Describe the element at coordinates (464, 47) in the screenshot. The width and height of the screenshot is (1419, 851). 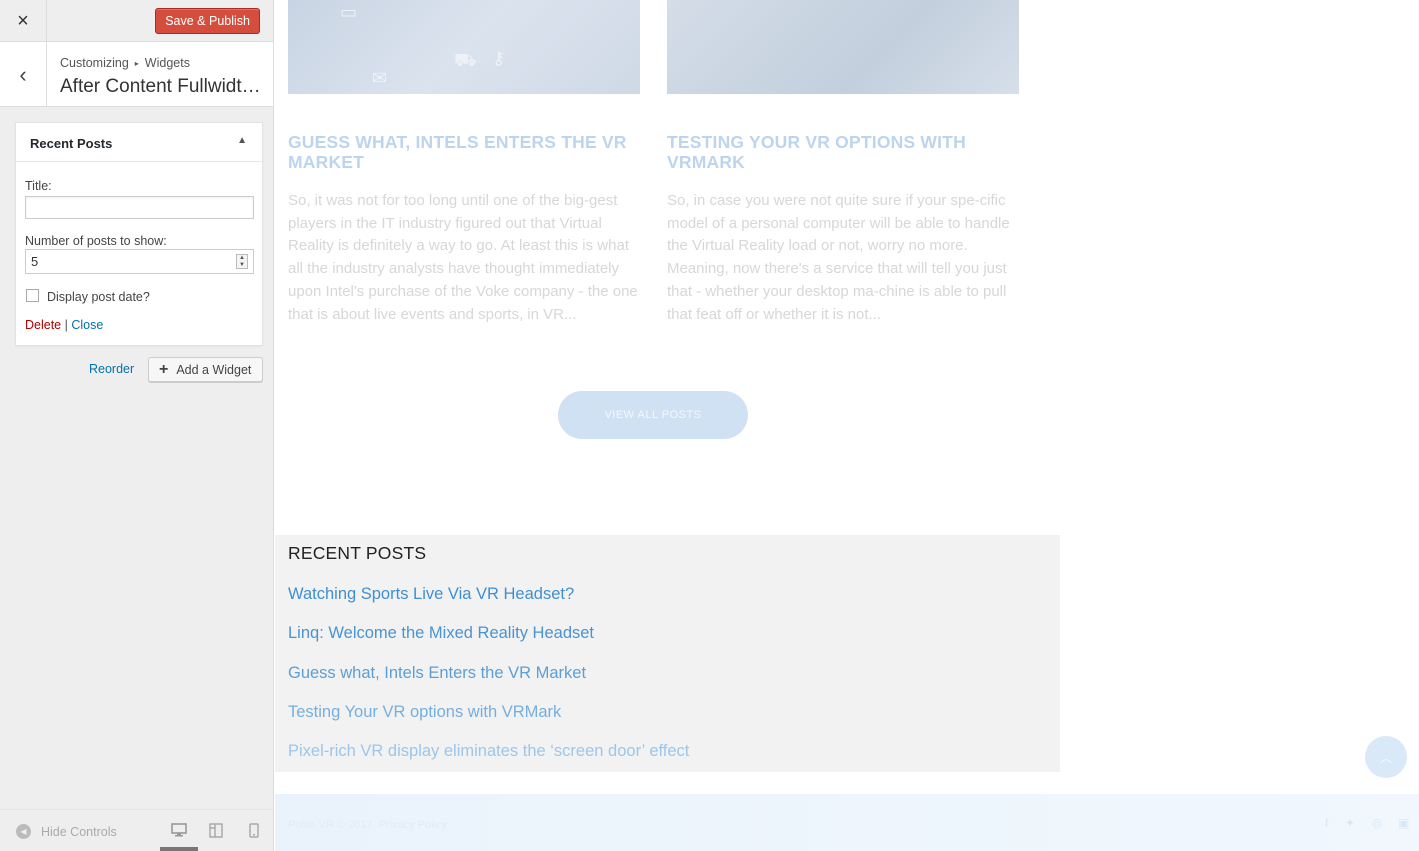
I see `post-thumbnail-1: ▭ ⛟ ⚷ ✉` at that location.